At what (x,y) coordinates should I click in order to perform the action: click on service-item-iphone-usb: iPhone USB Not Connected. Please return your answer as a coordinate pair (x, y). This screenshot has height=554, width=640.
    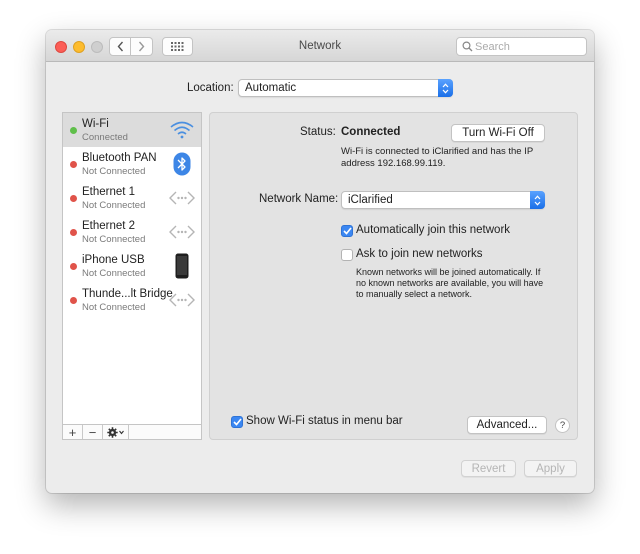
    Looking at the image, I should click on (132, 266).